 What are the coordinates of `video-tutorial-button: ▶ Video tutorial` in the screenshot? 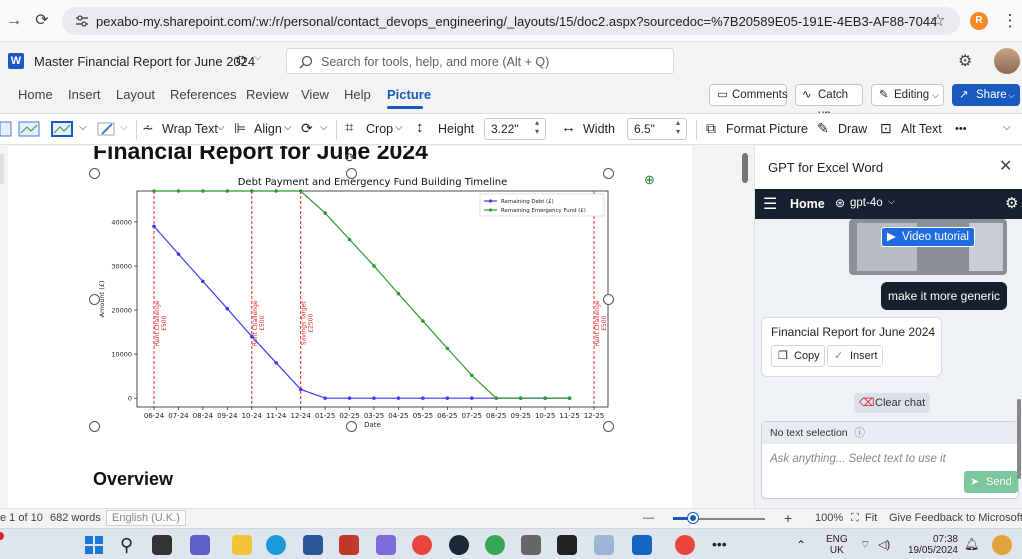 It's located at (928, 237).